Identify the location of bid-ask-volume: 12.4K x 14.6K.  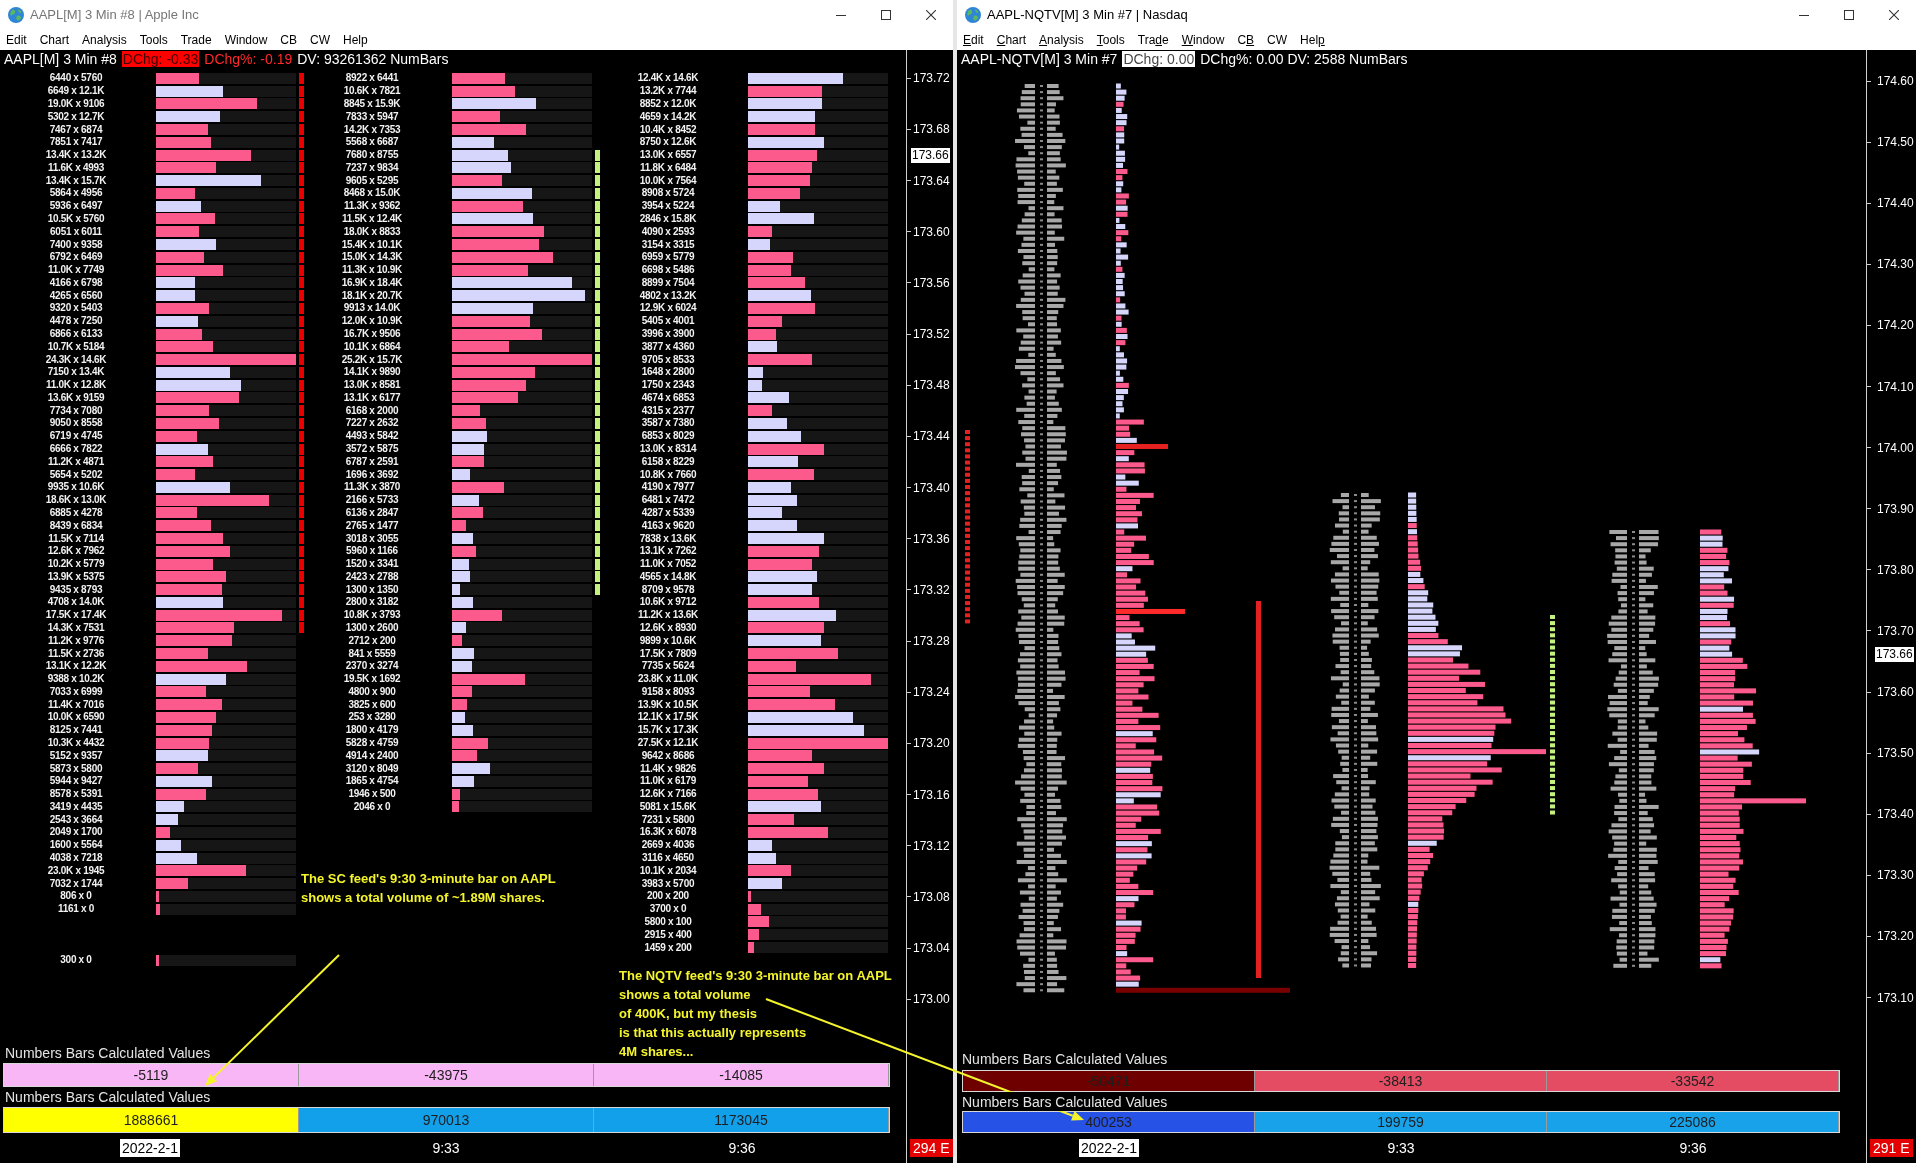
(668, 78).